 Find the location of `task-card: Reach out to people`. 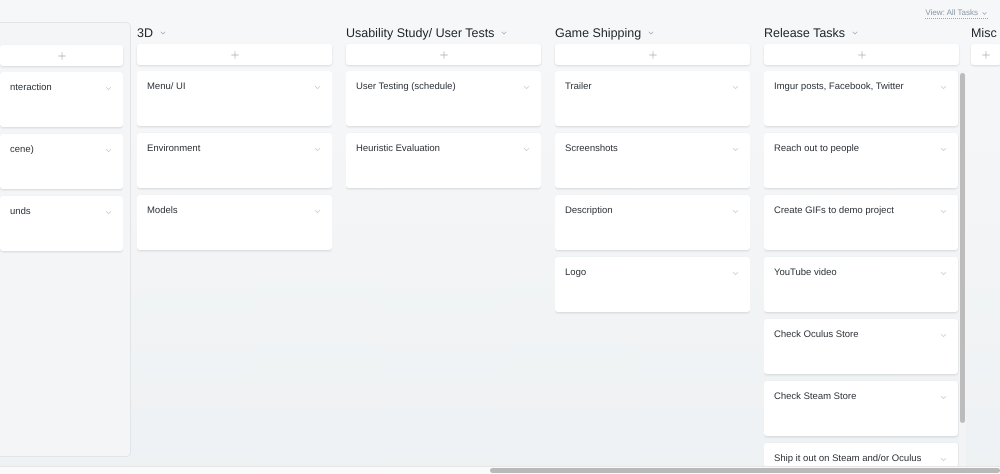

task-card: Reach out to people is located at coordinates (861, 160).